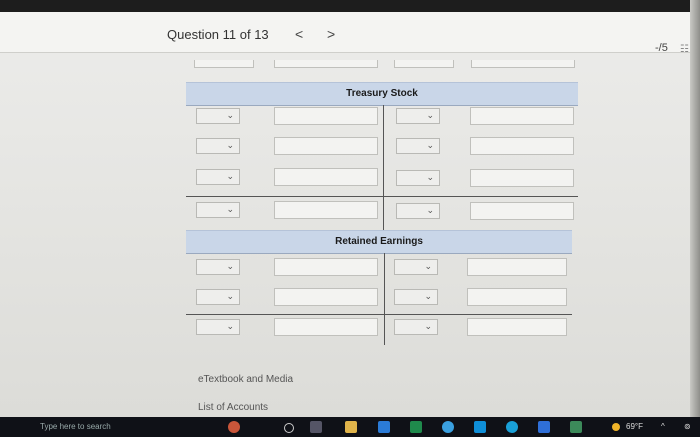  What do you see at coordinates (684, 49) in the screenshot?
I see `grid-icon: ☷` at bounding box center [684, 49].